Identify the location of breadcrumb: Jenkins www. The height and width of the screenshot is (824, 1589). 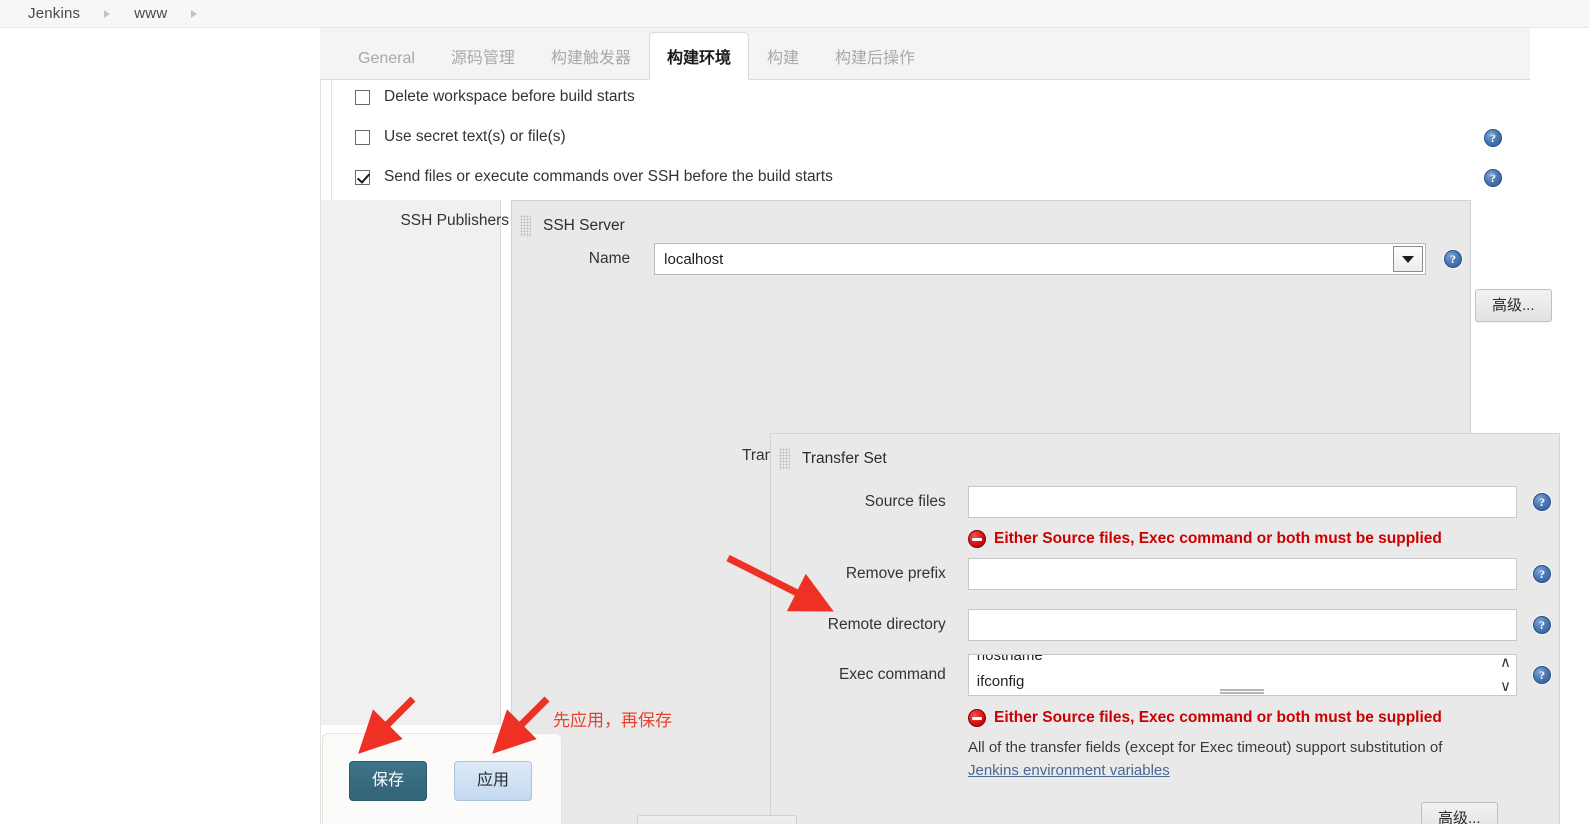
(794, 14).